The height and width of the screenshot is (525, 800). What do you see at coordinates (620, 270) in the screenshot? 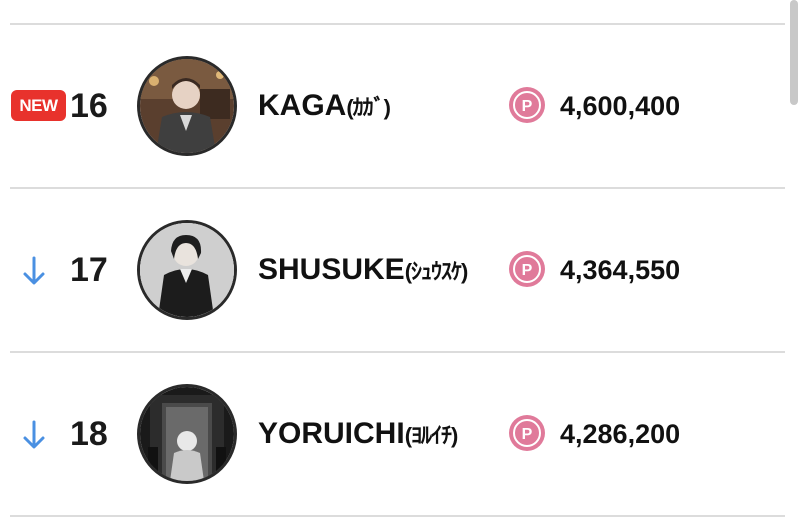
I see `points-value: 4,364,550` at bounding box center [620, 270].